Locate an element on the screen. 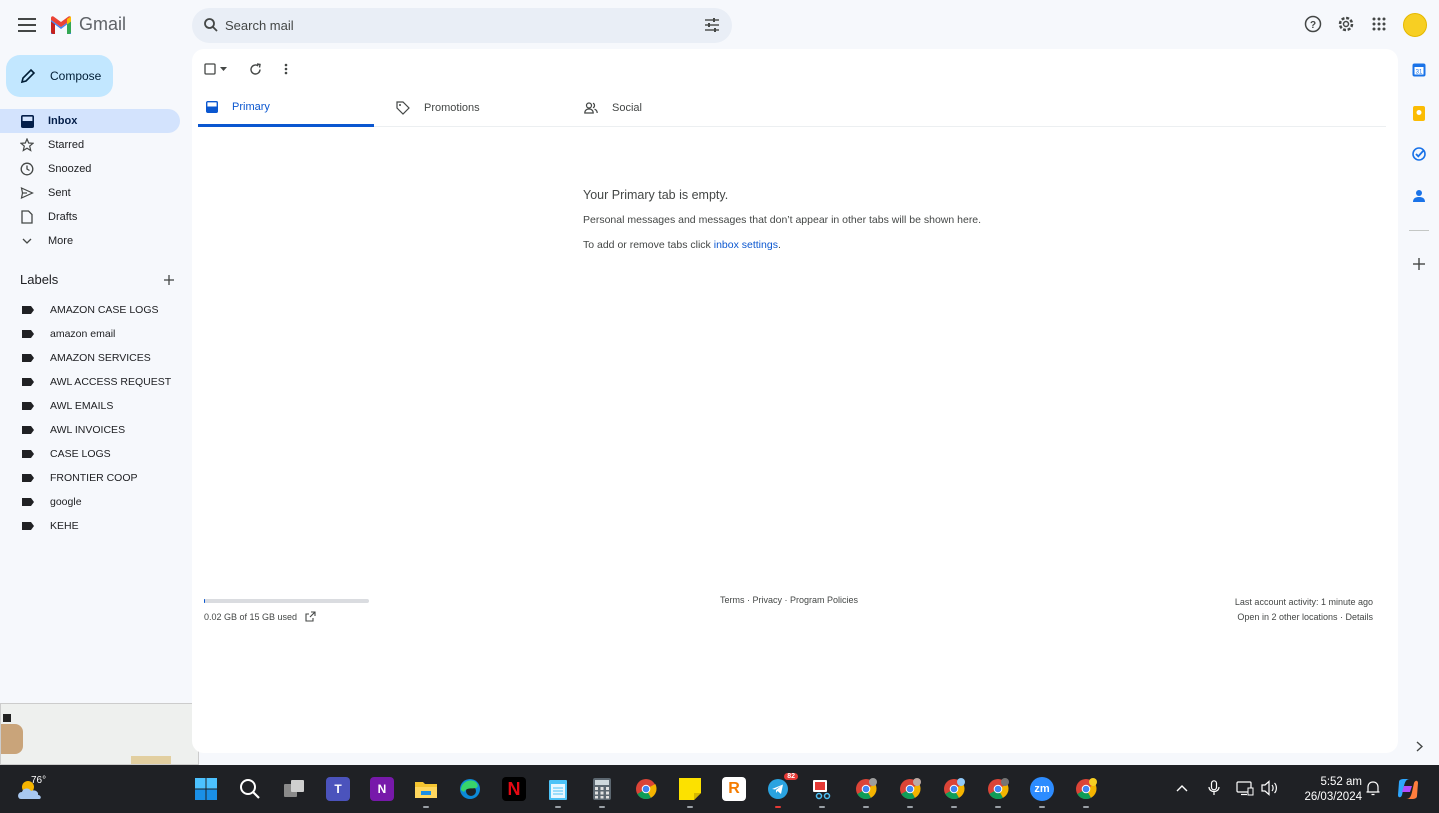 The width and height of the screenshot is (1439, 813). people-icon is located at coordinates (591, 108).